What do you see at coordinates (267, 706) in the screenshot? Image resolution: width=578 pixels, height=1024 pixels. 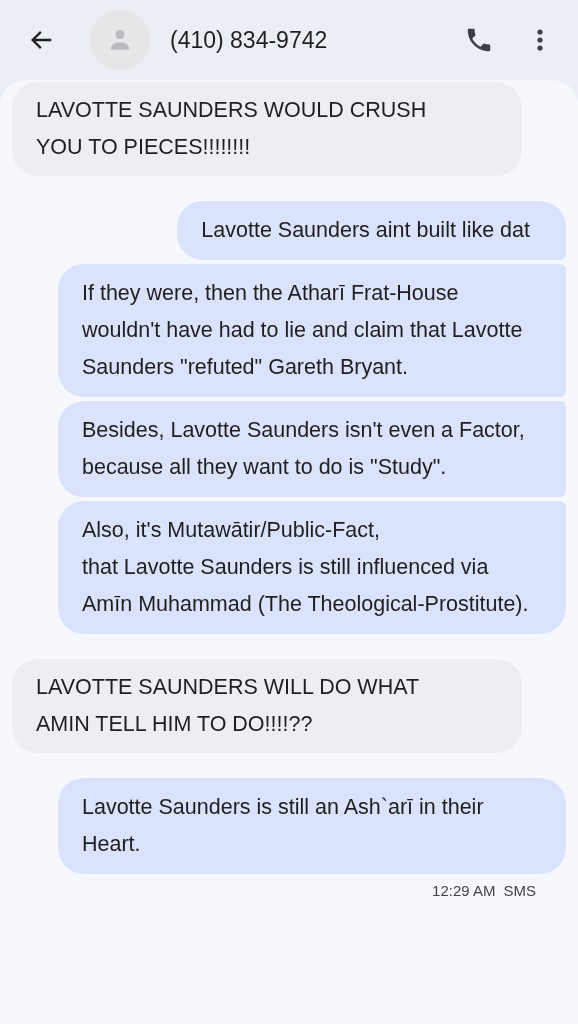 I see `message-bubble: LAVOTTE SAUNDERS WILL DO WHAT AMIN TELL HIM TO DO!!!!??` at bounding box center [267, 706].